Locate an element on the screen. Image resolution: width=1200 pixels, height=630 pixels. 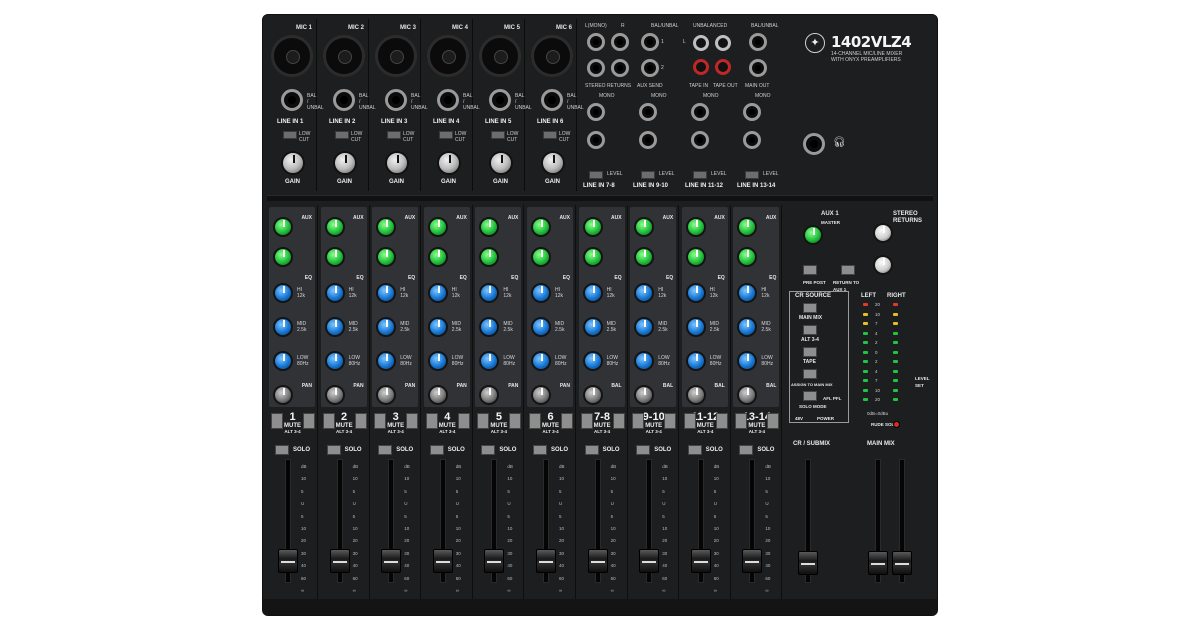
tape-assign-button is located at coordinates (810, 374).